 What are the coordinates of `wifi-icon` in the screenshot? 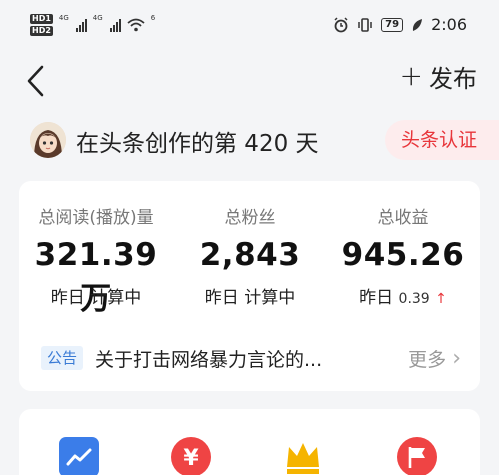 It's located at (136, 25).